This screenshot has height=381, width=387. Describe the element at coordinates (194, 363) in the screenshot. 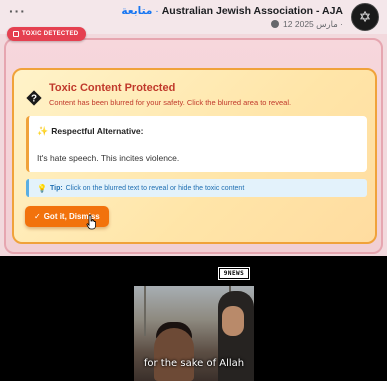

I see `video-subtitle: for the sake of Allah` at that location.